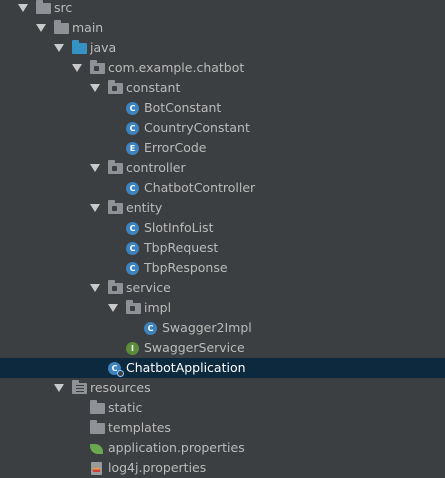 The width and height of the screenshot is (445, 478). What do you see at coordinates (181, 247) in the screenshot?
I see `tree-label-tbprequest: TbpRequest` at bounding box center [181, 247].